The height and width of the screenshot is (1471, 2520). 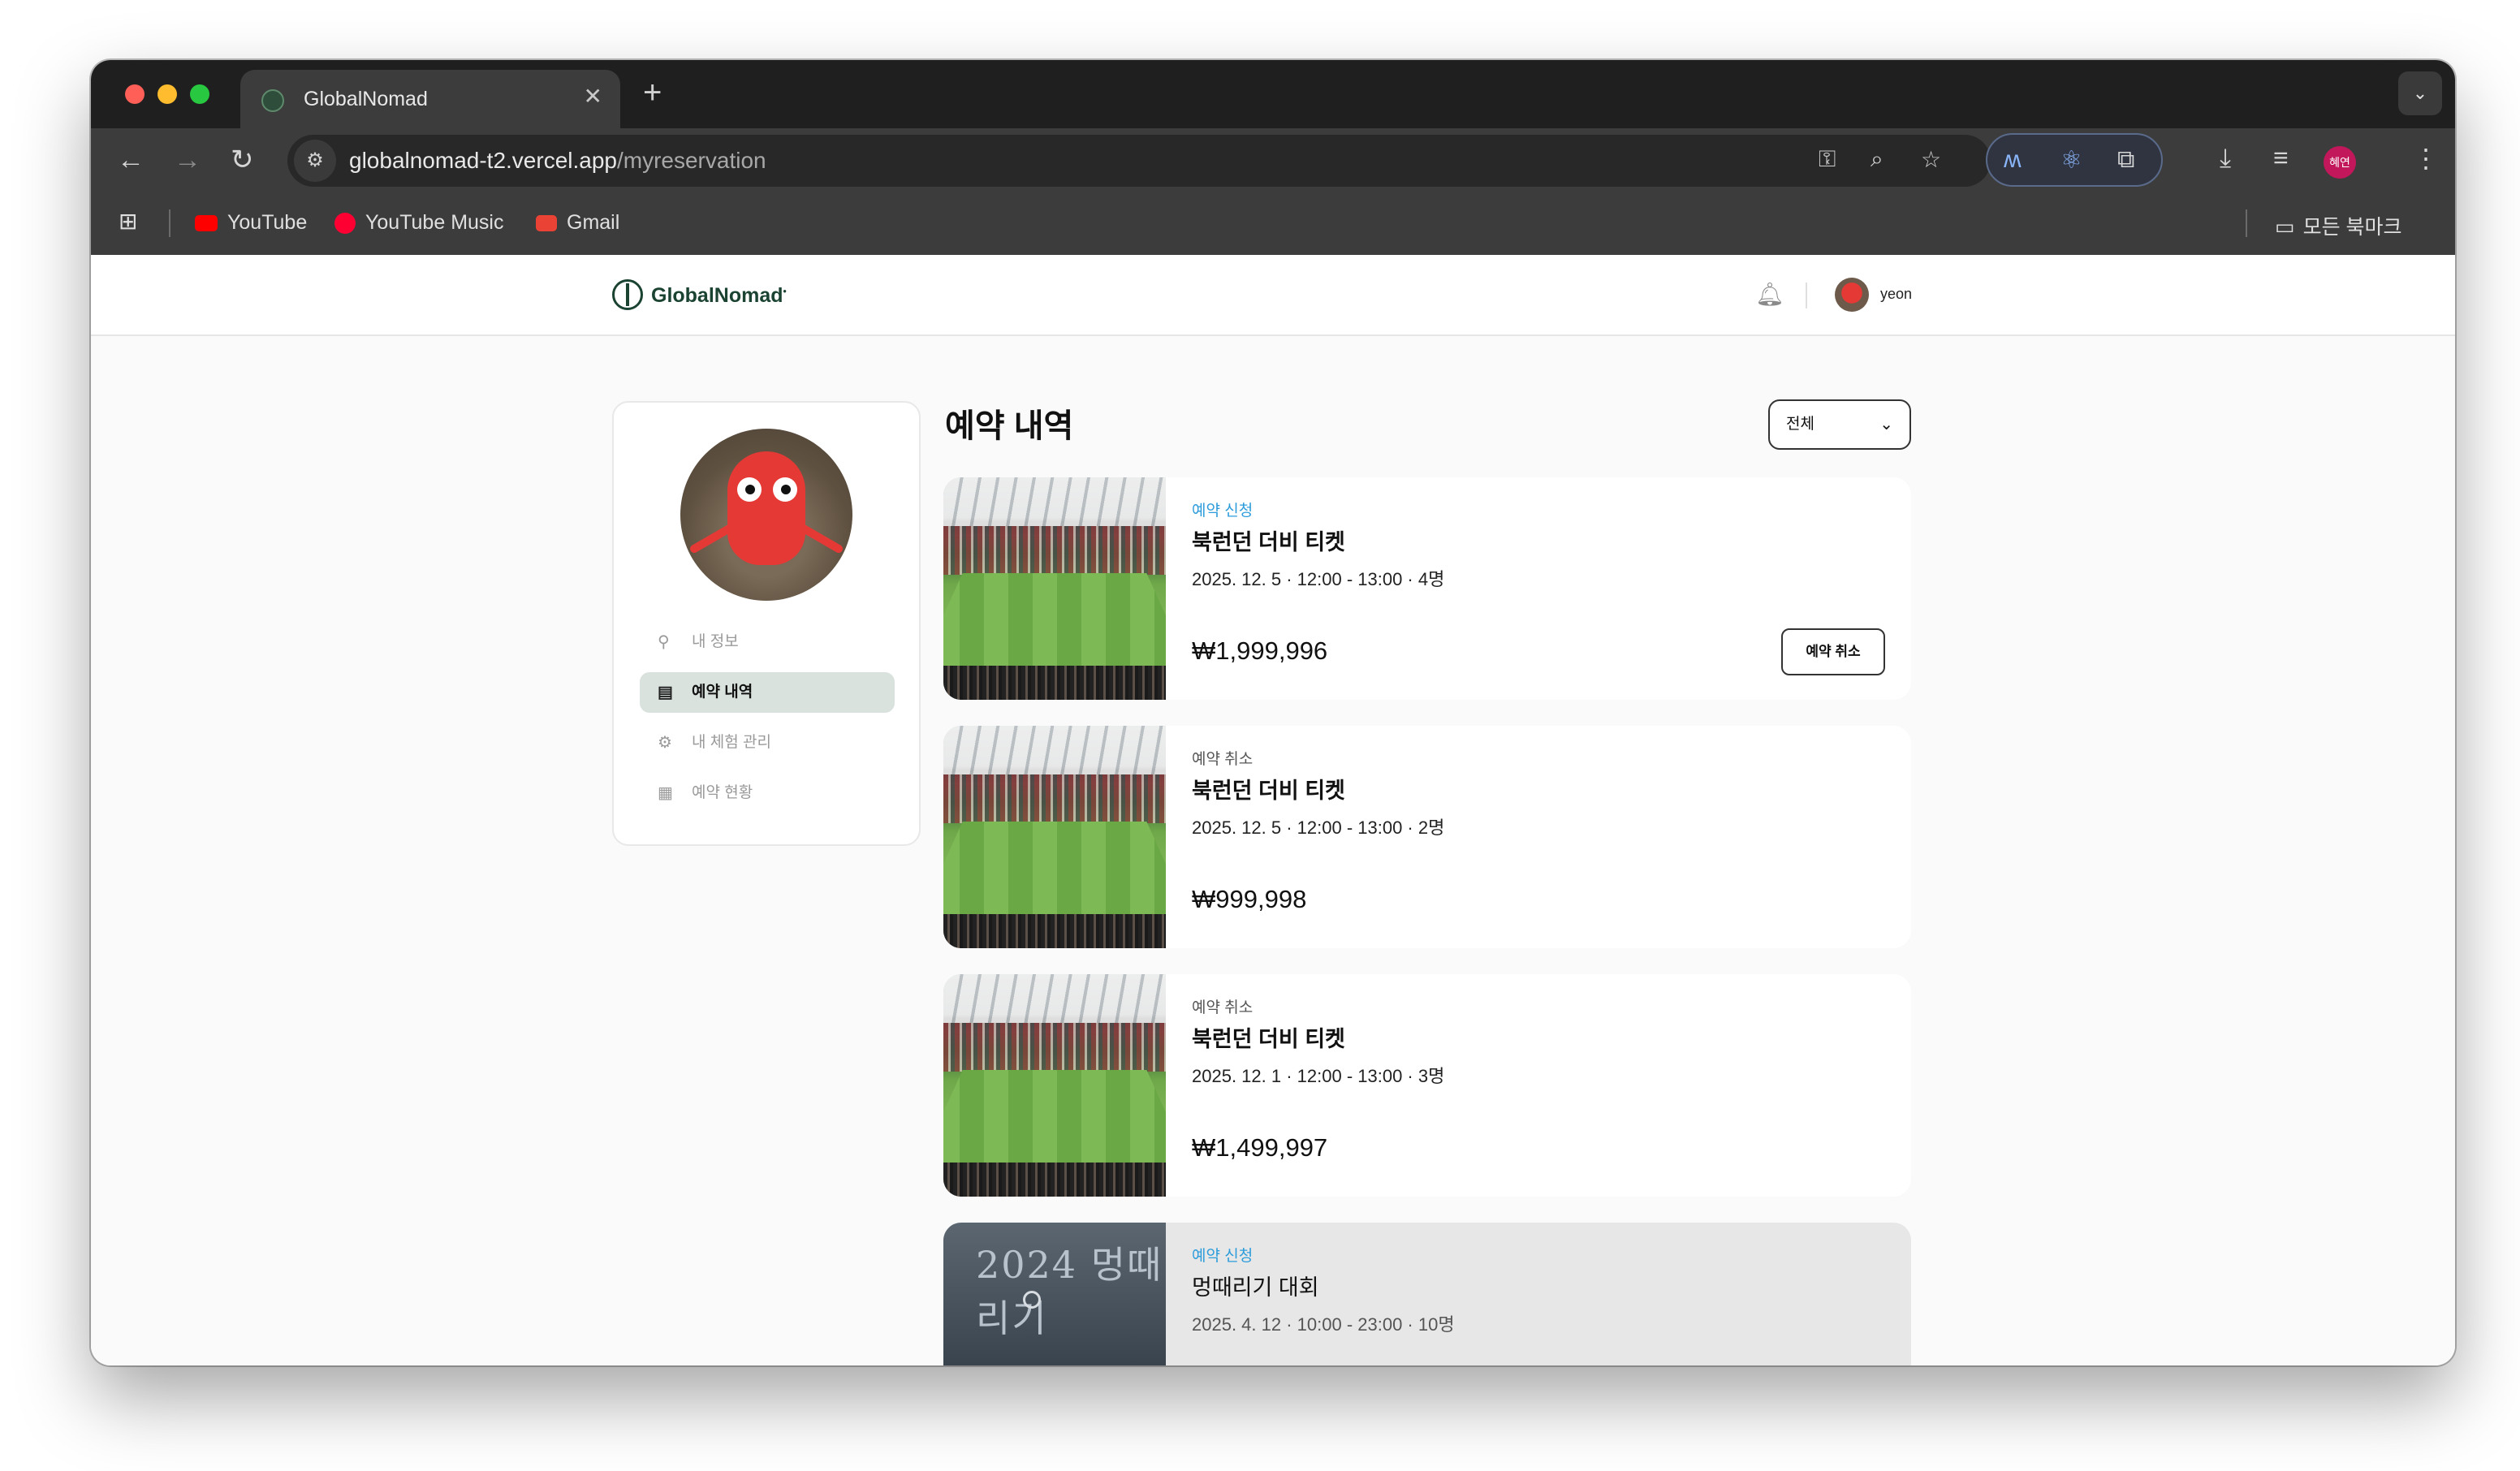 I want to click on reservation-meta: 2025. 12. 5 · 12:00 - 13:00 · 2명, so click(x=1318, y=827).